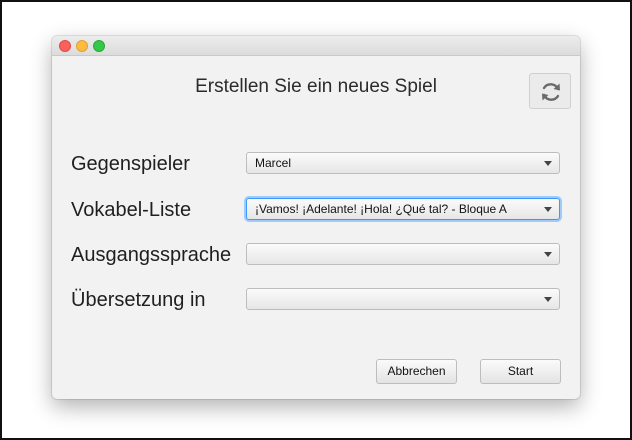 This screenshot has height=440, width=632. I want to click on translation-select, so click(403, 299).